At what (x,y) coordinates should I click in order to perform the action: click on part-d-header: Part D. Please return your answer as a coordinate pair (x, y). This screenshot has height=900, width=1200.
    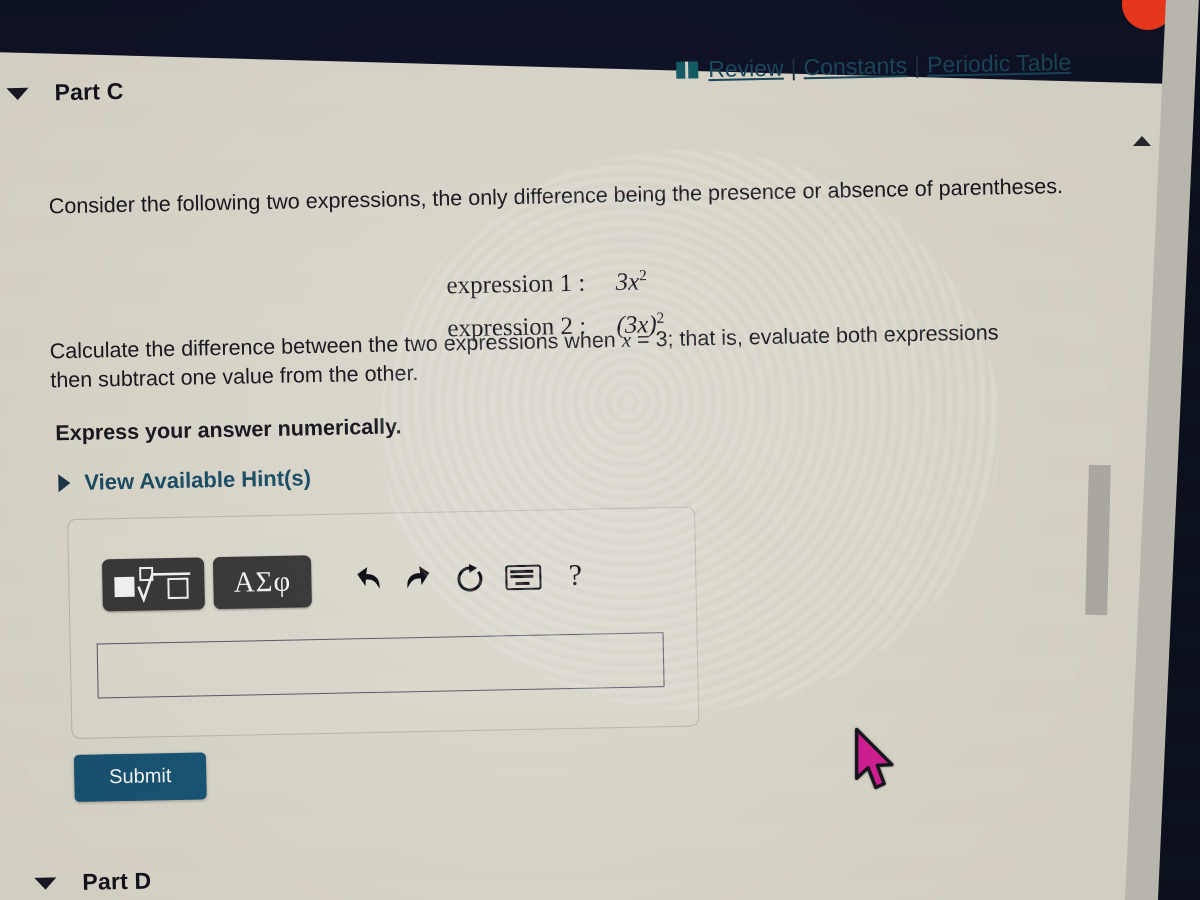
    Looking at the image, I should click on (93, 881).